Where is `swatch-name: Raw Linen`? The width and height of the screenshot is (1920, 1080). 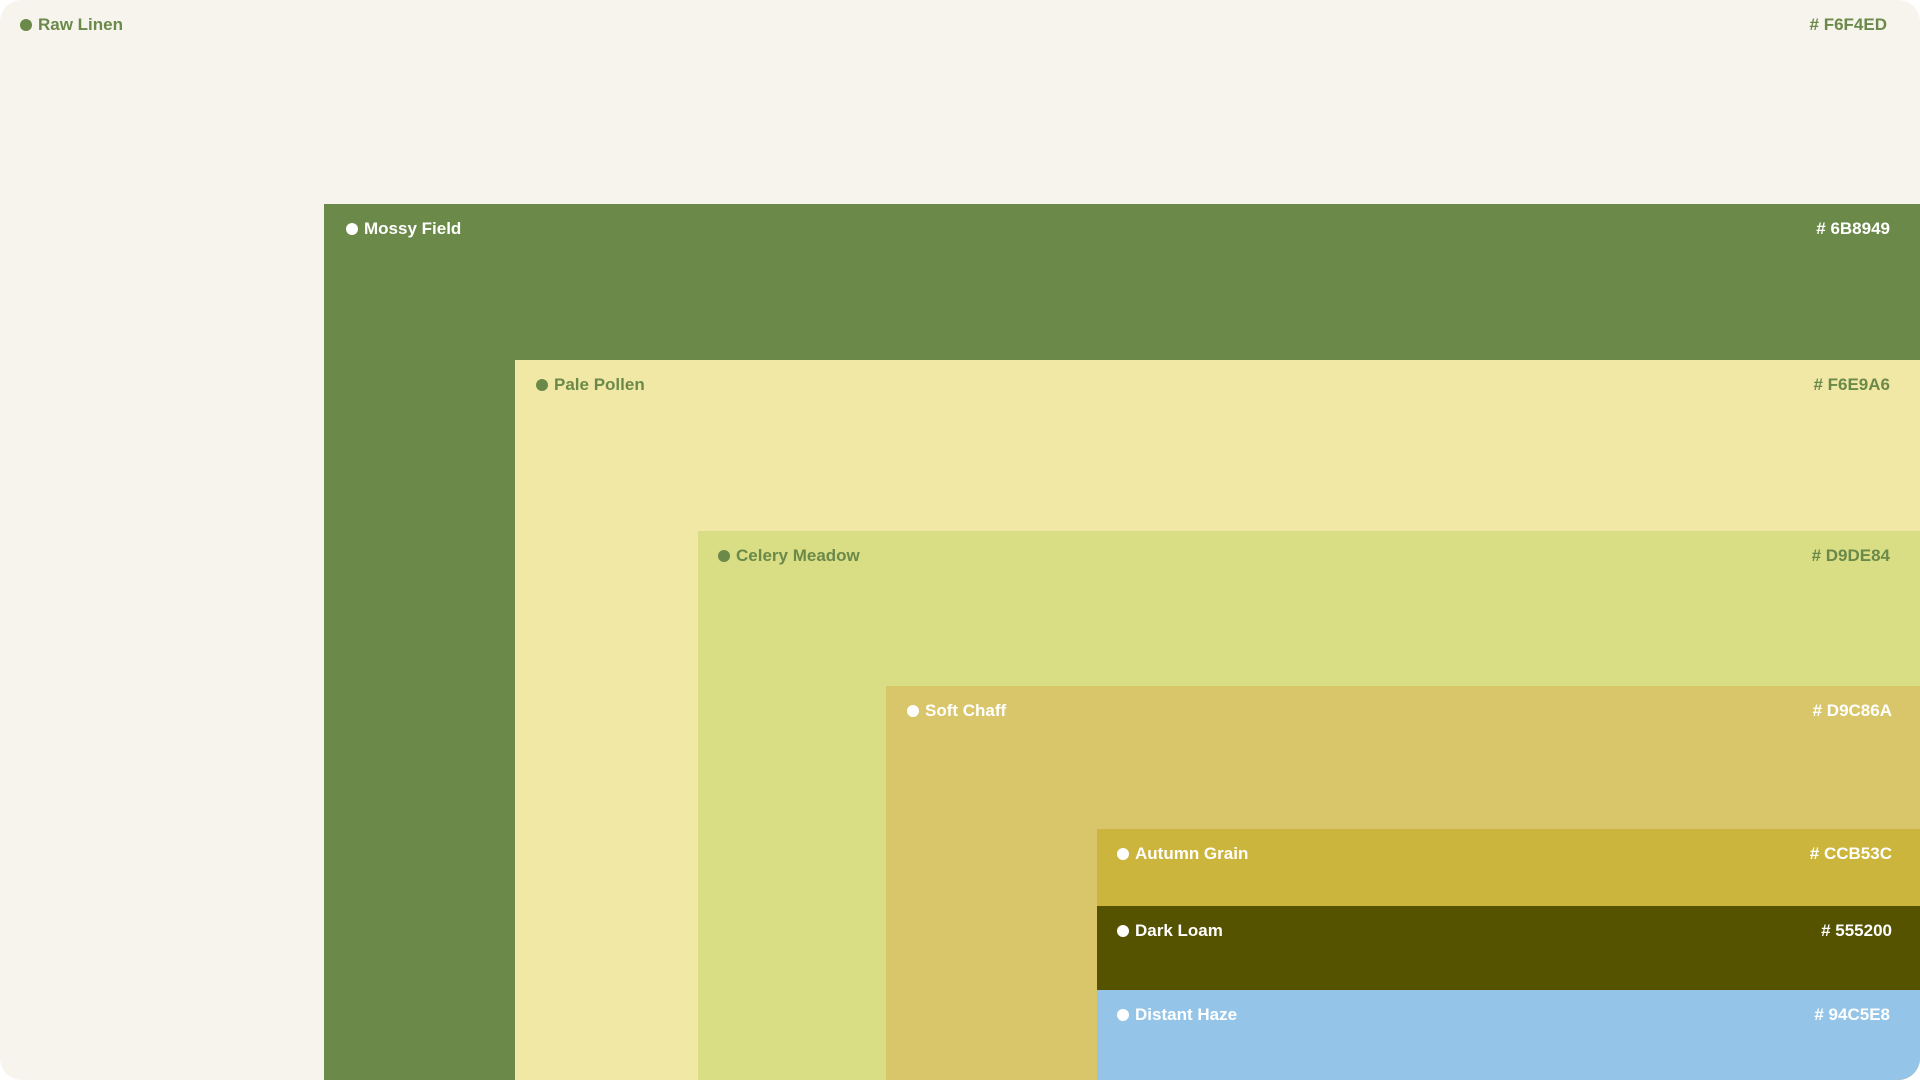 swatch-name: Raw Linen is located at coordinates (81, 24).